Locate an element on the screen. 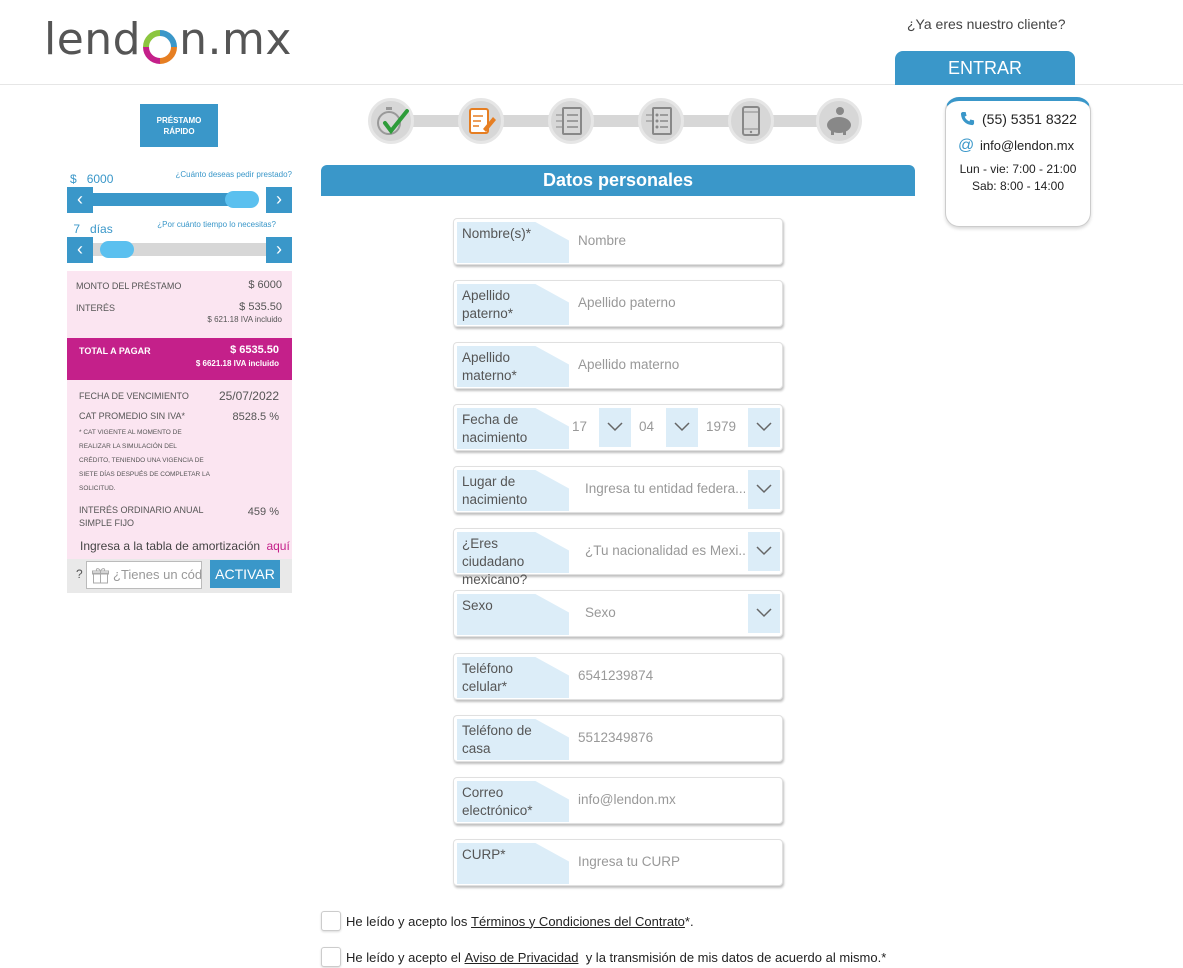 The image size is (1183, 968). days-slider-track is located at coordinates (179, 249).